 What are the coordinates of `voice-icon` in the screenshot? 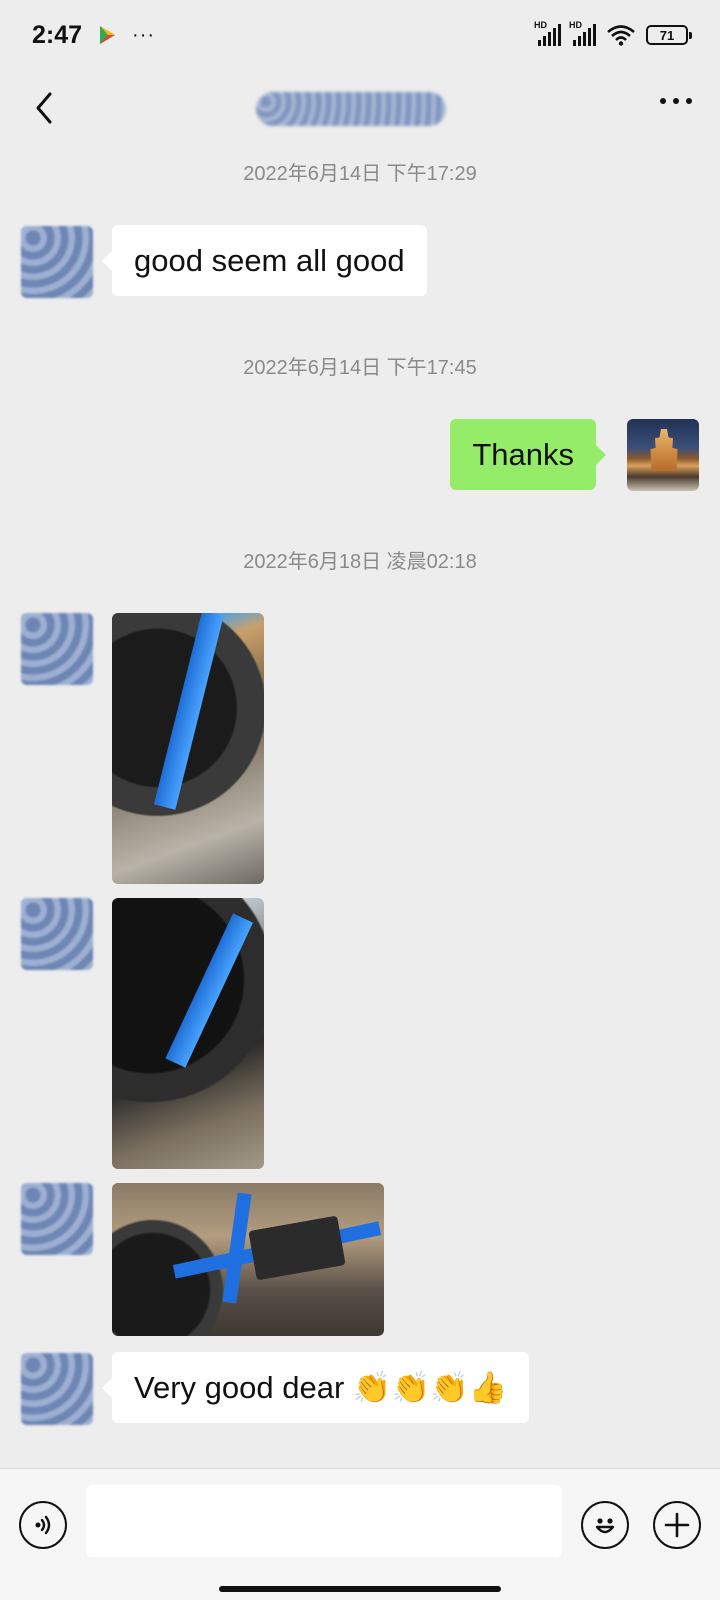 It's located at (43, 1525).